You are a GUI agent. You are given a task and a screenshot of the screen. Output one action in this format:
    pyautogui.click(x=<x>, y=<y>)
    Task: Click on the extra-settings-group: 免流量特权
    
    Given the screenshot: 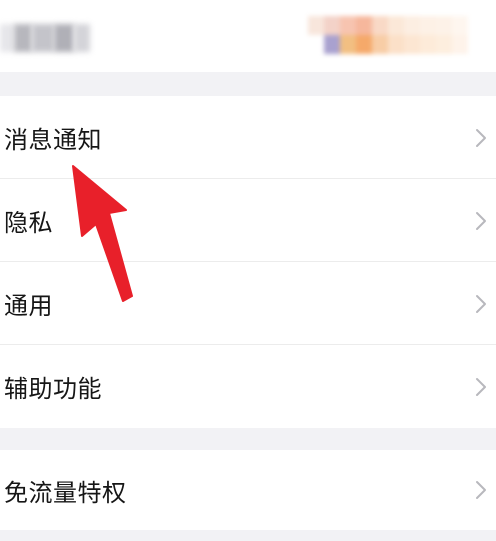 What is the action you would take?
    pyautogui.click(x=248, y=490)
    